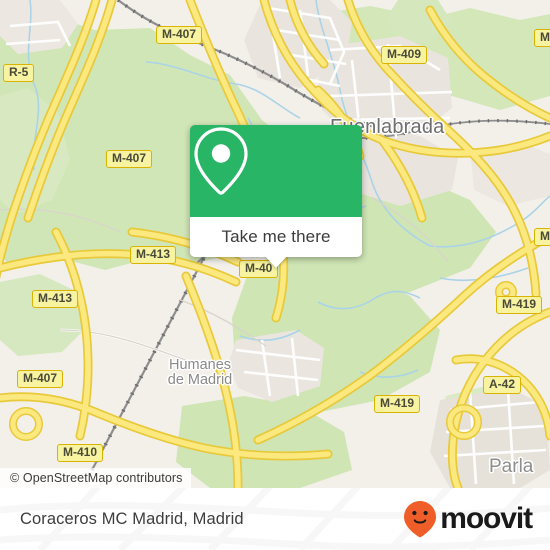 The height and width of the screenshot is (550, 550). I want to click on road-shield-m419-a: M-419, so click(519, 305).